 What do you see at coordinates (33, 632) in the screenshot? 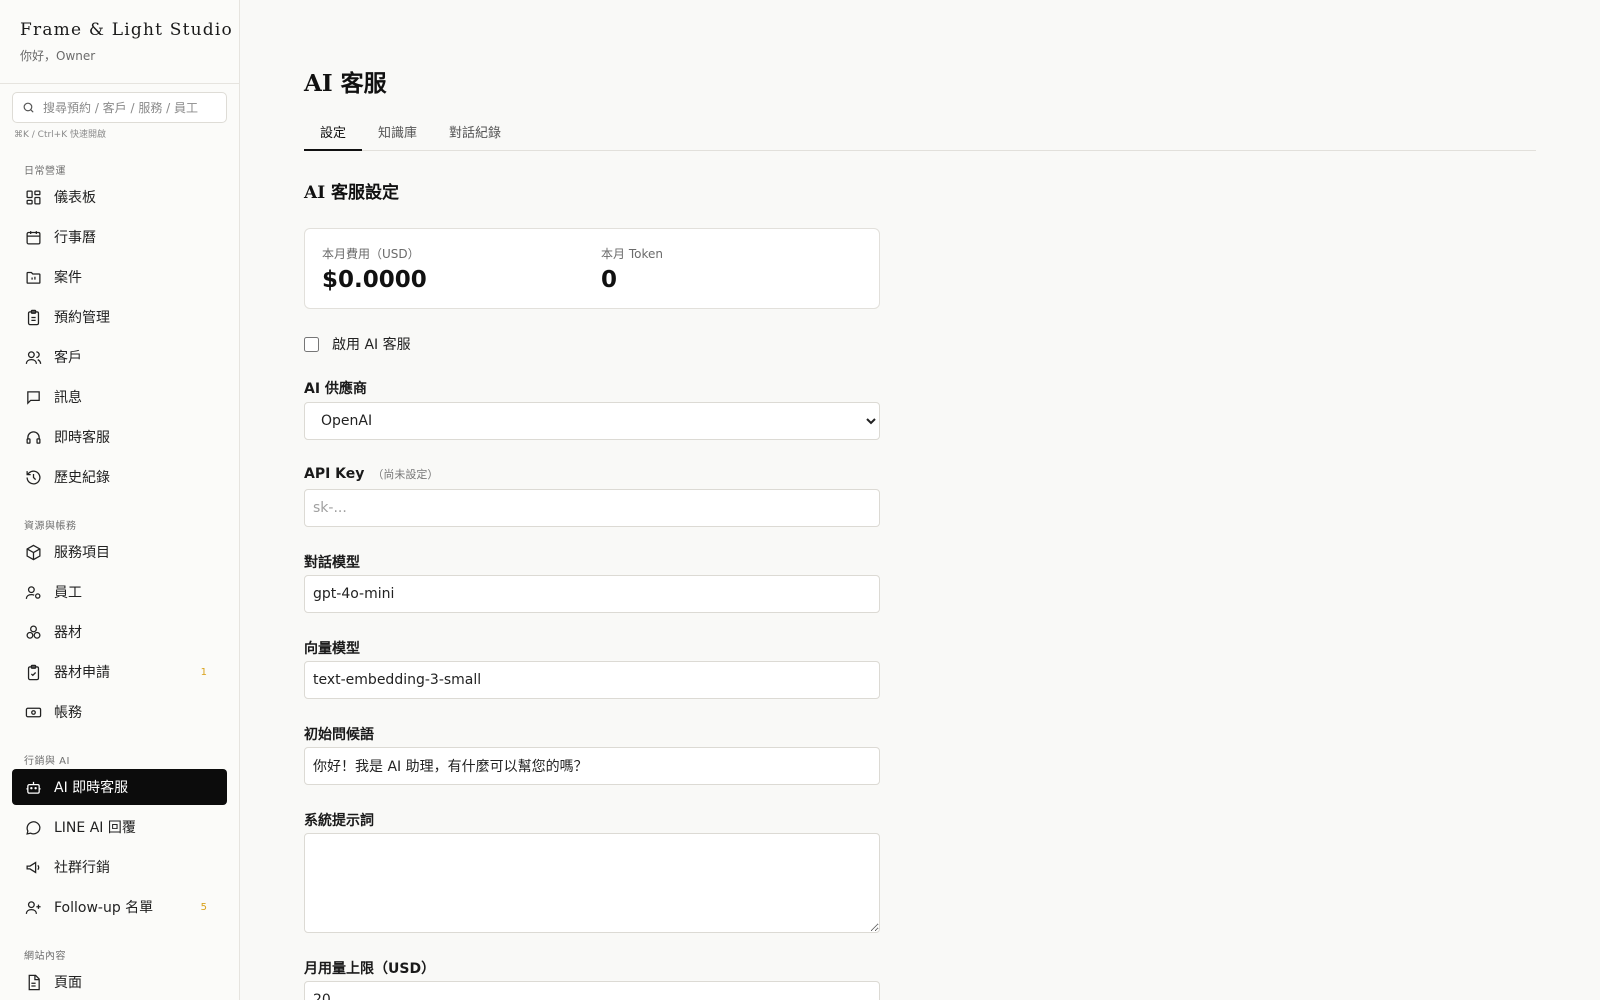
I see `equipment-icon` at bounding box center [33, 632].